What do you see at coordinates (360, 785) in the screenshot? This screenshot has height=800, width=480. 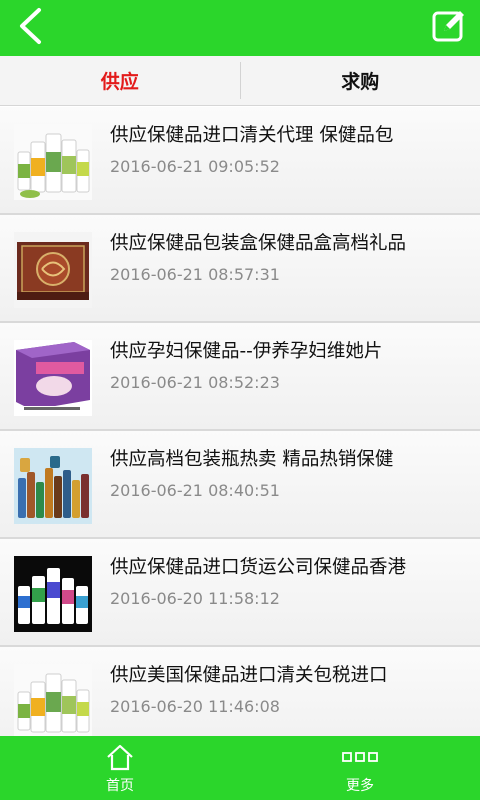 I see `nav-more-label: 更多` at bounding box center [360, 785].